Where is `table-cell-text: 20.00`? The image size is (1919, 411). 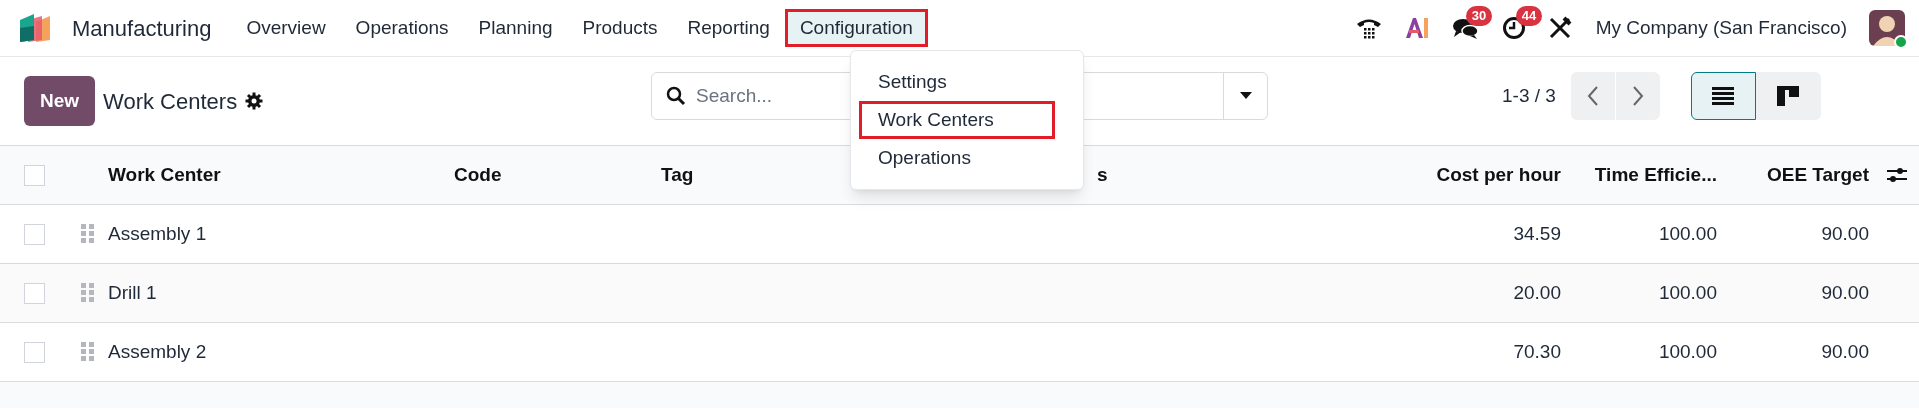
table-cell-text: 20.00 is located at coordinates (1537, 292).